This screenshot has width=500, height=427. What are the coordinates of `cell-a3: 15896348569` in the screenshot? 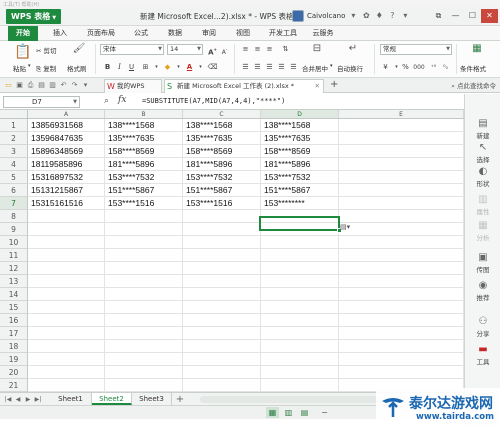 It's located at (66, 151).